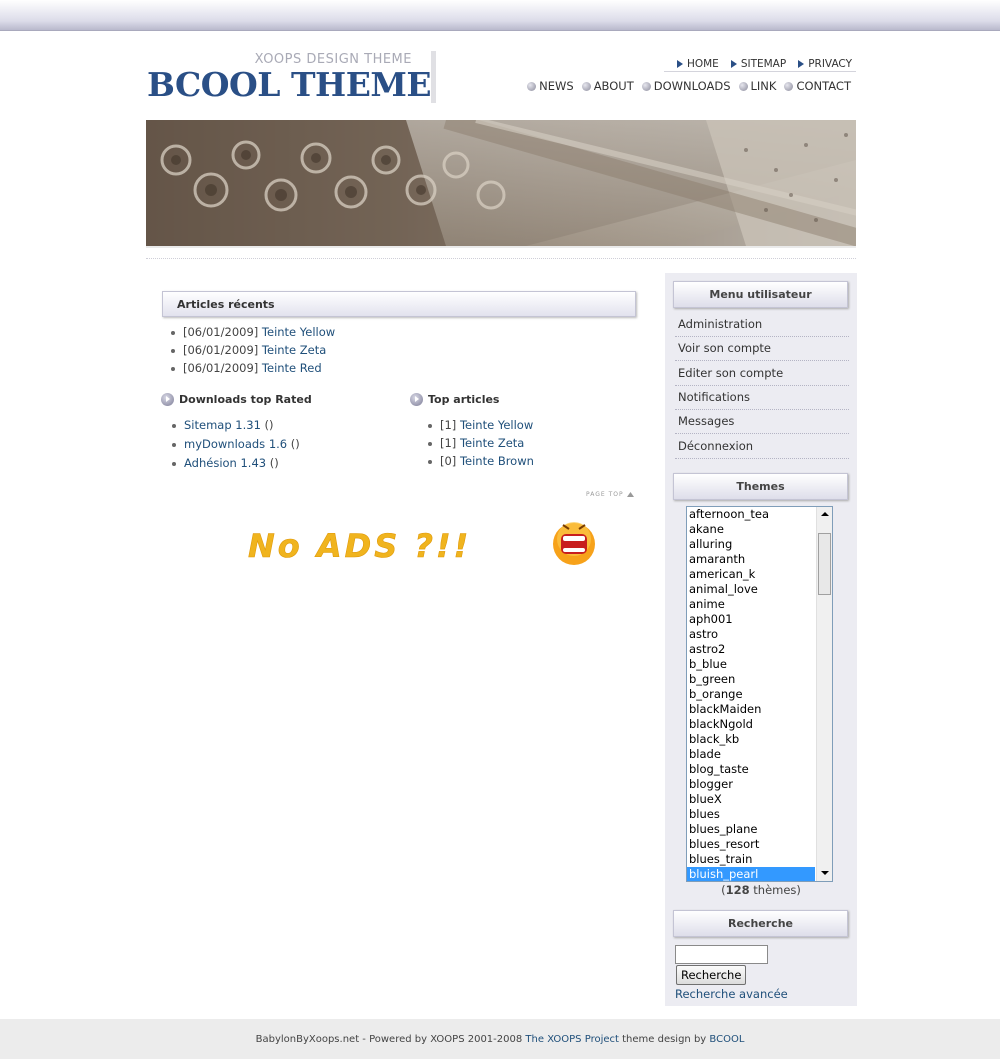 Image resolution: width=1000 pixels, height=1059 pixels. What do you see at coordinates (824, 873) in the screenshot?
I see `scroll-down-arrow-icon` at bounding box center [824, 873].